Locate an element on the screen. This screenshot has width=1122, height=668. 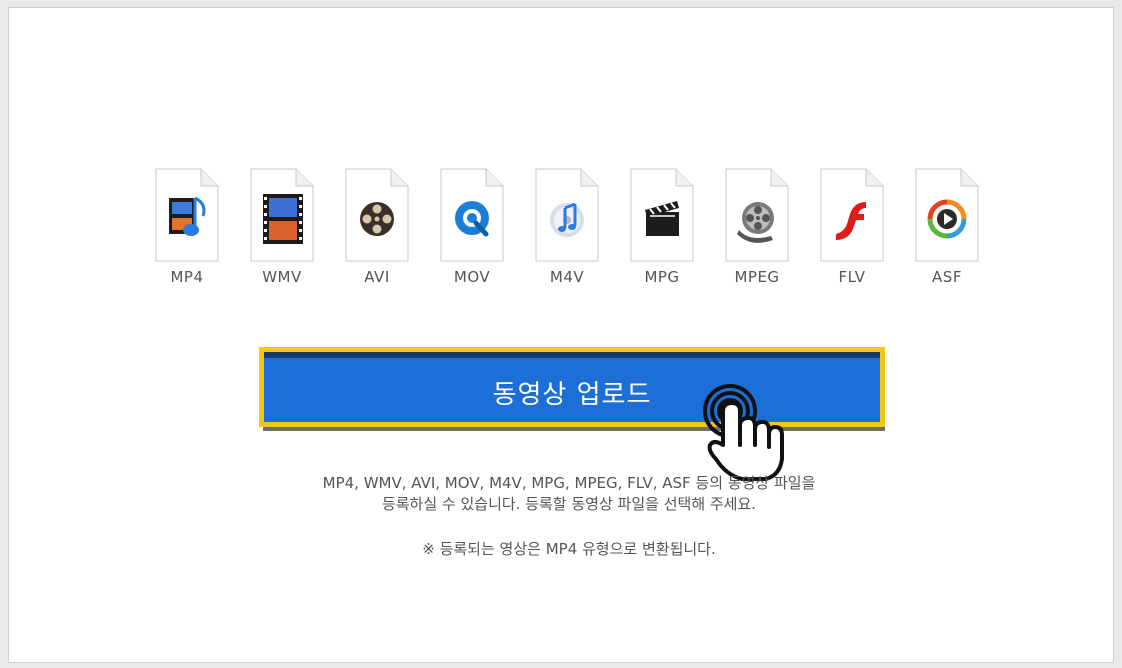
format-label: WMV is located at coordinates (282, 277).